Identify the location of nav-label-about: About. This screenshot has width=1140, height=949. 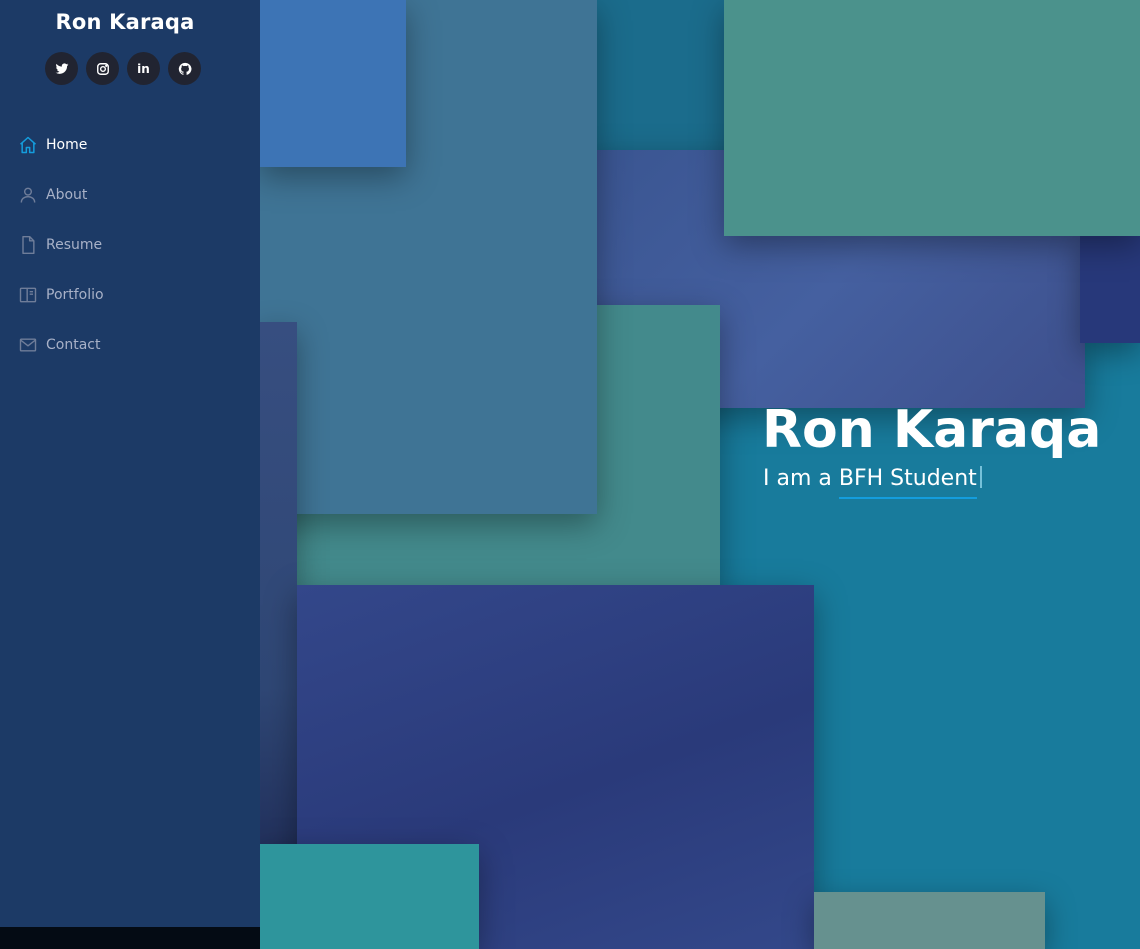
(67, 195).